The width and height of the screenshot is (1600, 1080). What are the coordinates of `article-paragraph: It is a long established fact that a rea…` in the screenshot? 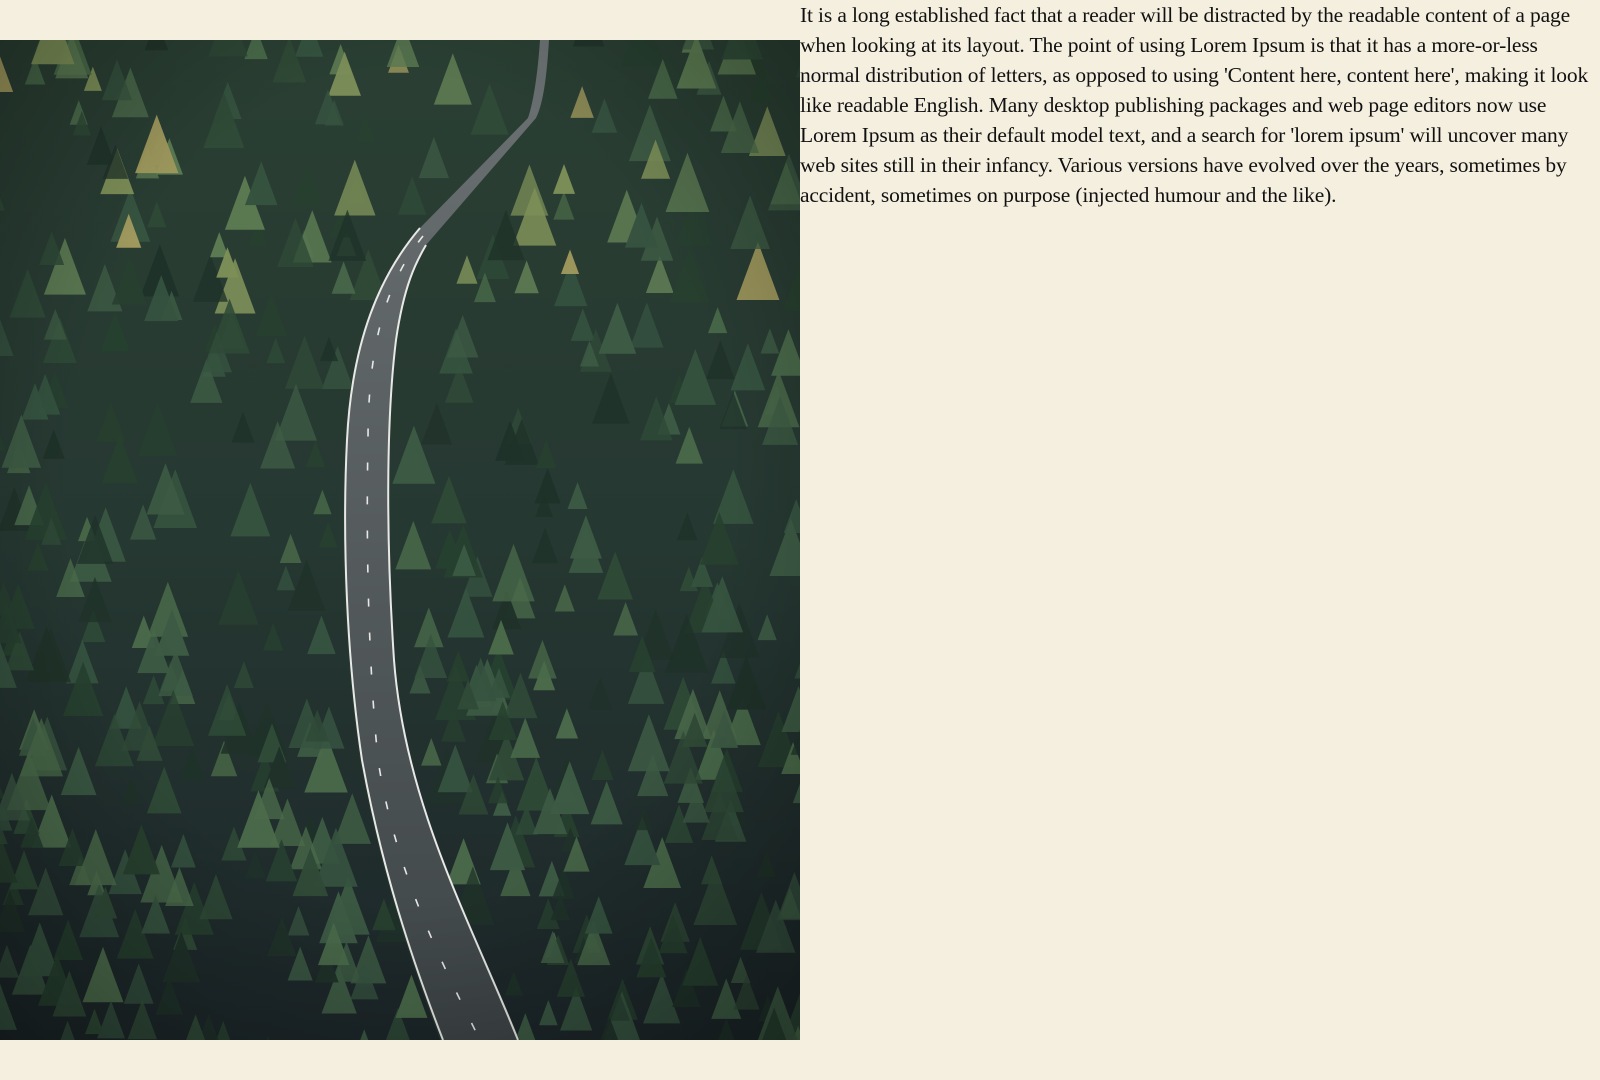 It's located at (1194, 105).